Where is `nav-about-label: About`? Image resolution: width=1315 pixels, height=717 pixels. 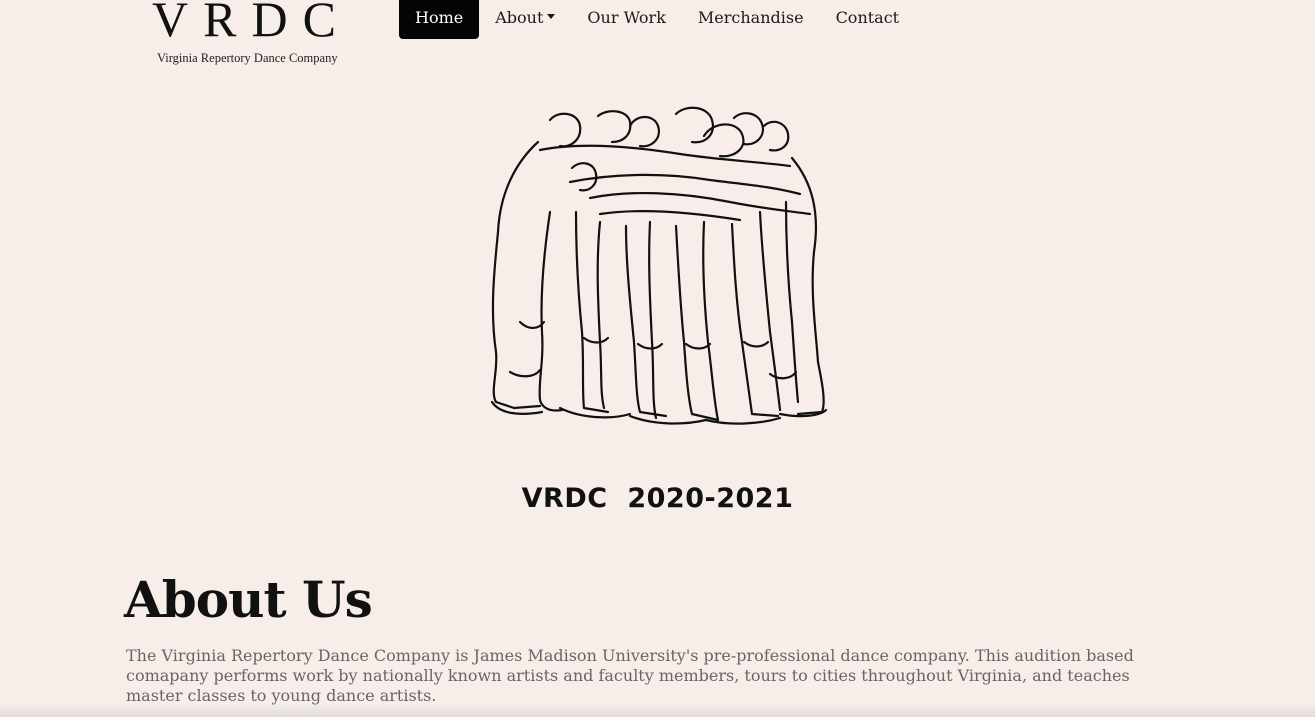
nav-about-label: About is located at coordinates (519, 17).